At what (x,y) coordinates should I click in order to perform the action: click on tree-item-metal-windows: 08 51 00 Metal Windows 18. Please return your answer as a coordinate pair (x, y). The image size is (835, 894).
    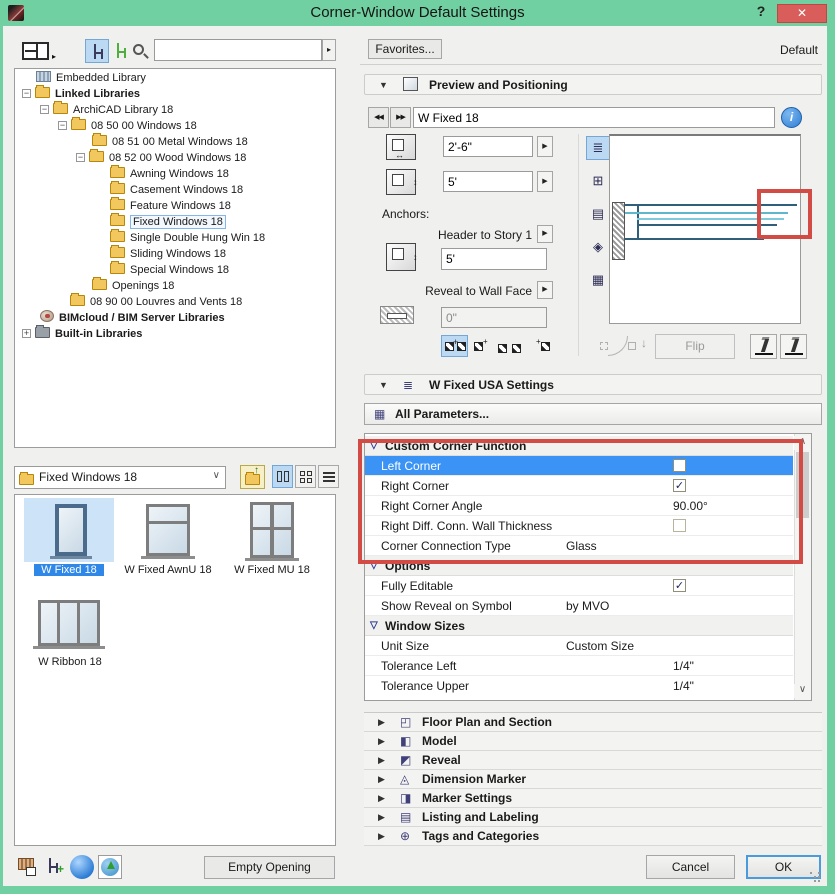
    Looking at the image, I should click on (170, 141).